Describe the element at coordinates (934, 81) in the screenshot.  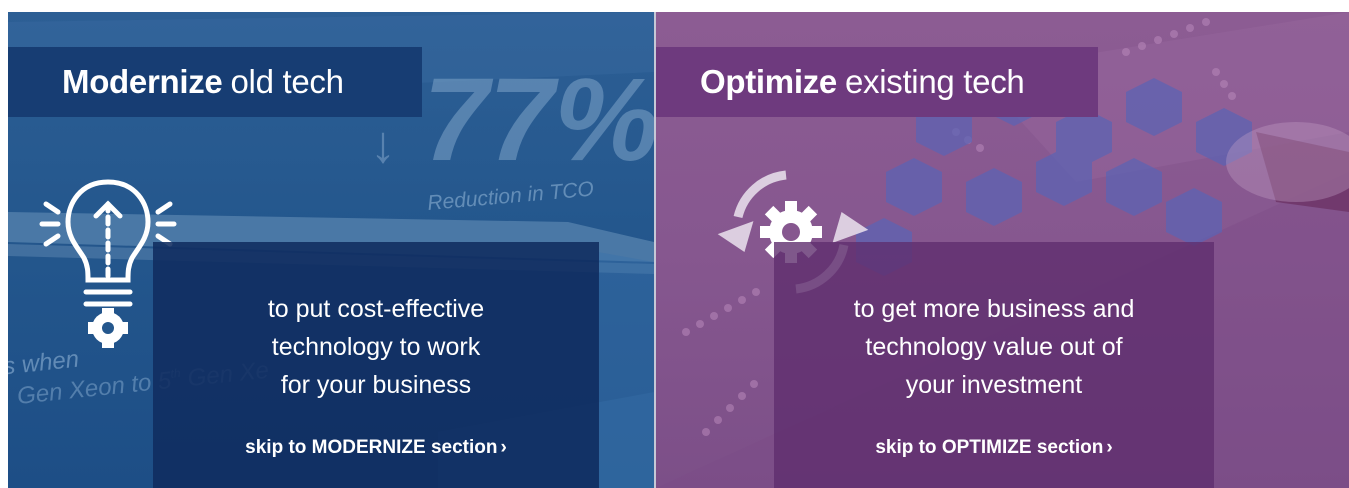
I see `optimize-title-rest: existing tech` at that location.